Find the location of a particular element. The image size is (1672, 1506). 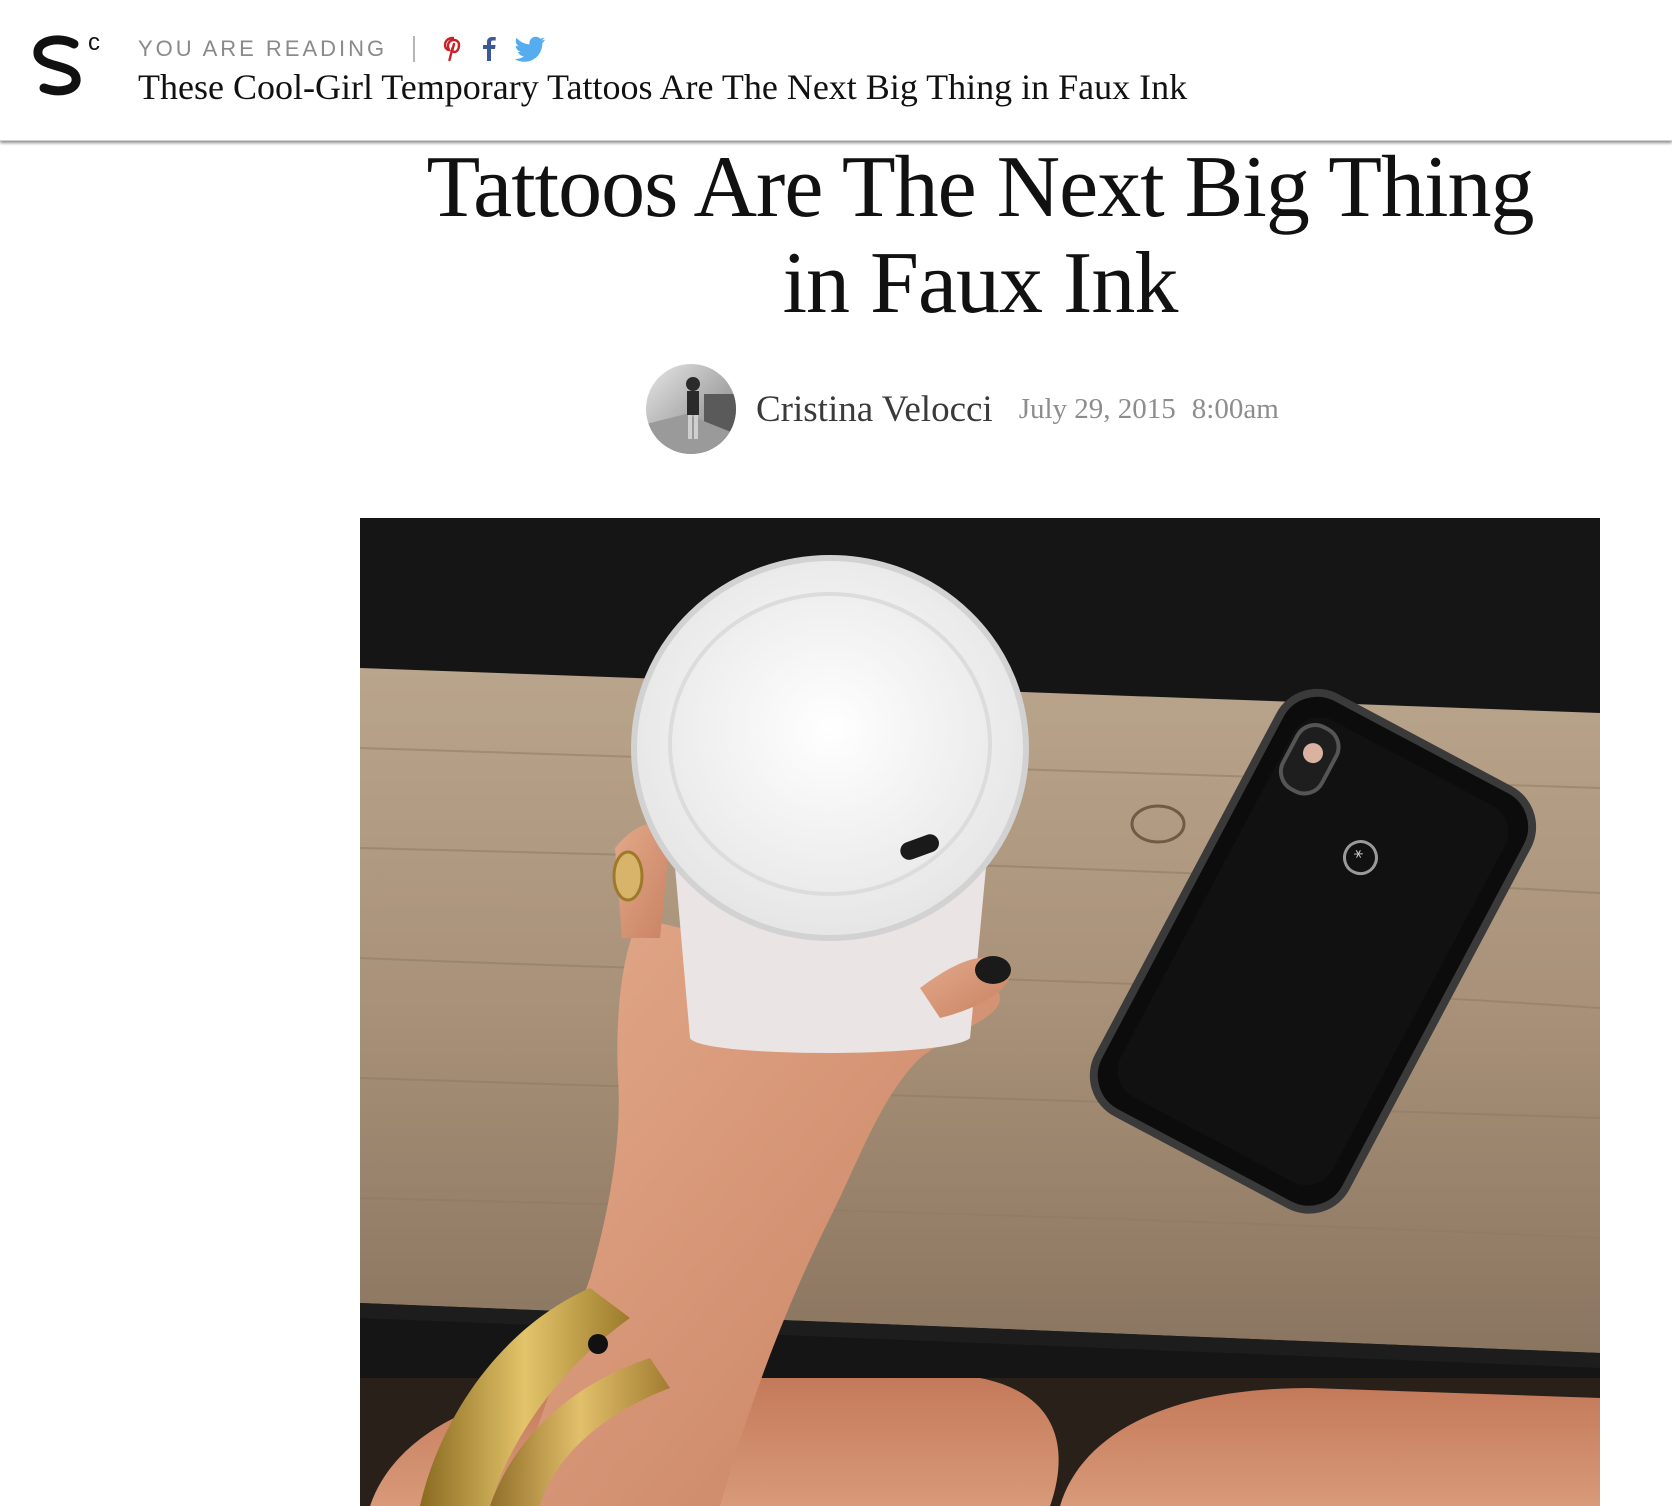

headline-line-2: in Faux Ink is located at coordinates (980, 283).